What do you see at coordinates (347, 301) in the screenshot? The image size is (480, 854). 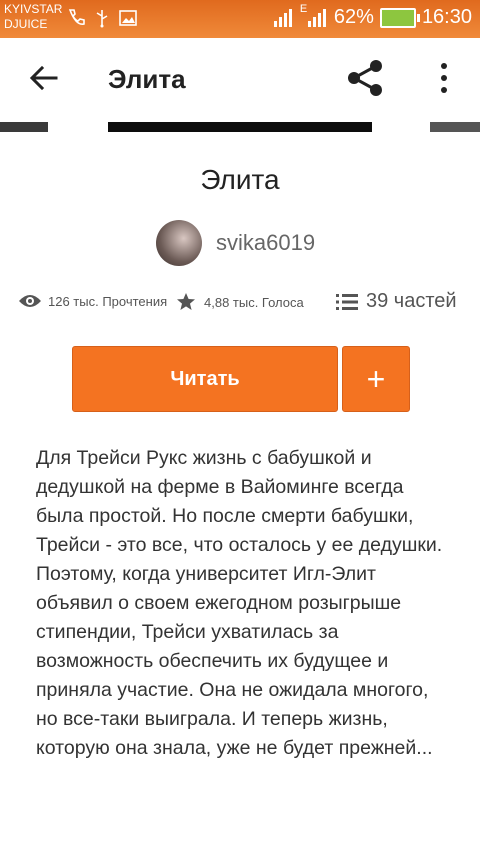 I see `list-icon` at bounding box center [347, 301].